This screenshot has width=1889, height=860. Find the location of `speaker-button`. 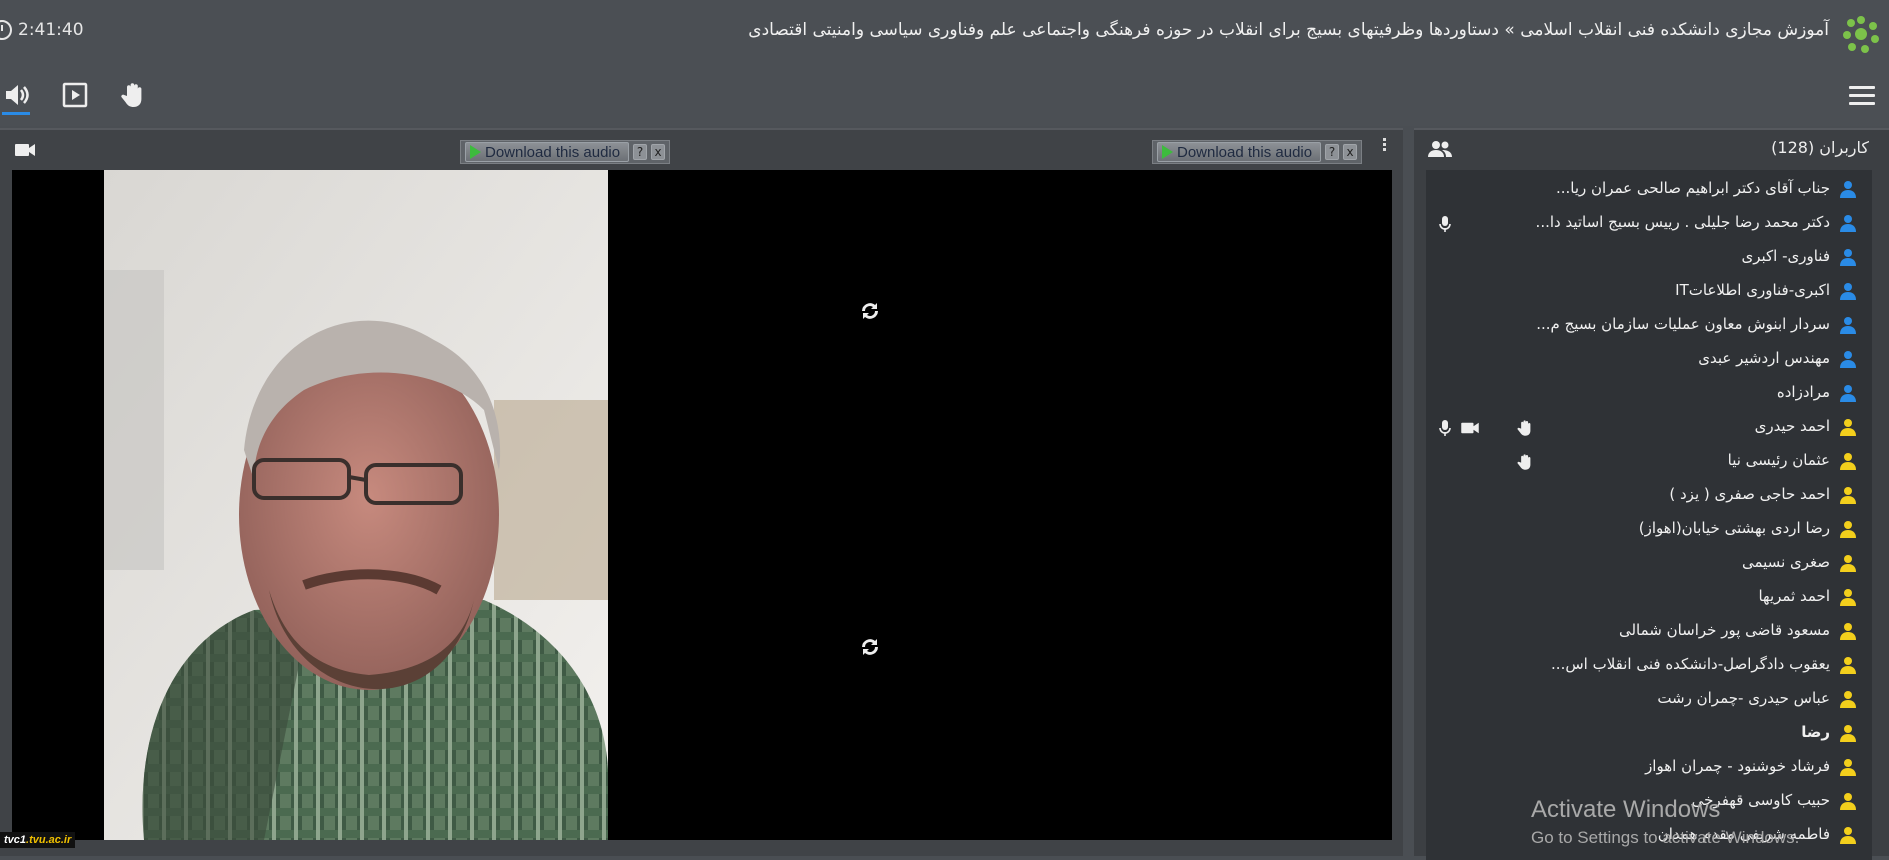

speaker-button is located at coordinates (17, 95).